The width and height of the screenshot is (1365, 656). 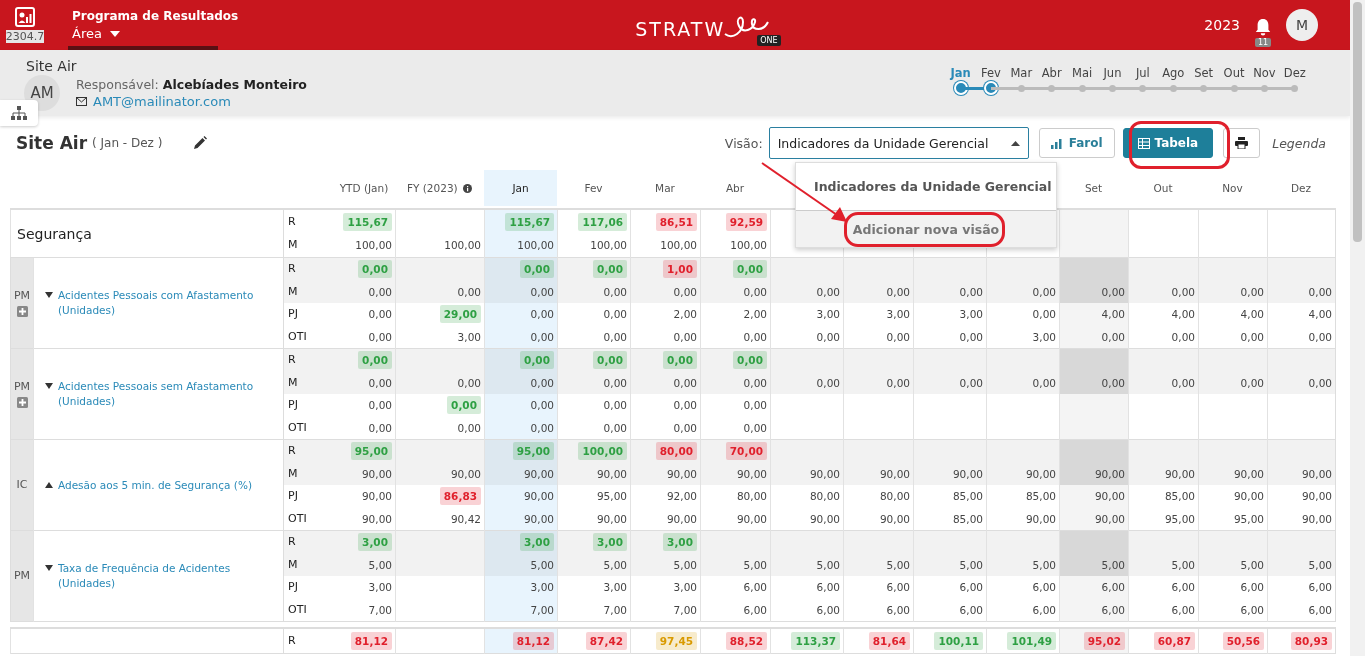 I want to click on indicator-link: Acidentes Pessoais com Afastamento (Unidades), so click(x=159, y=303).